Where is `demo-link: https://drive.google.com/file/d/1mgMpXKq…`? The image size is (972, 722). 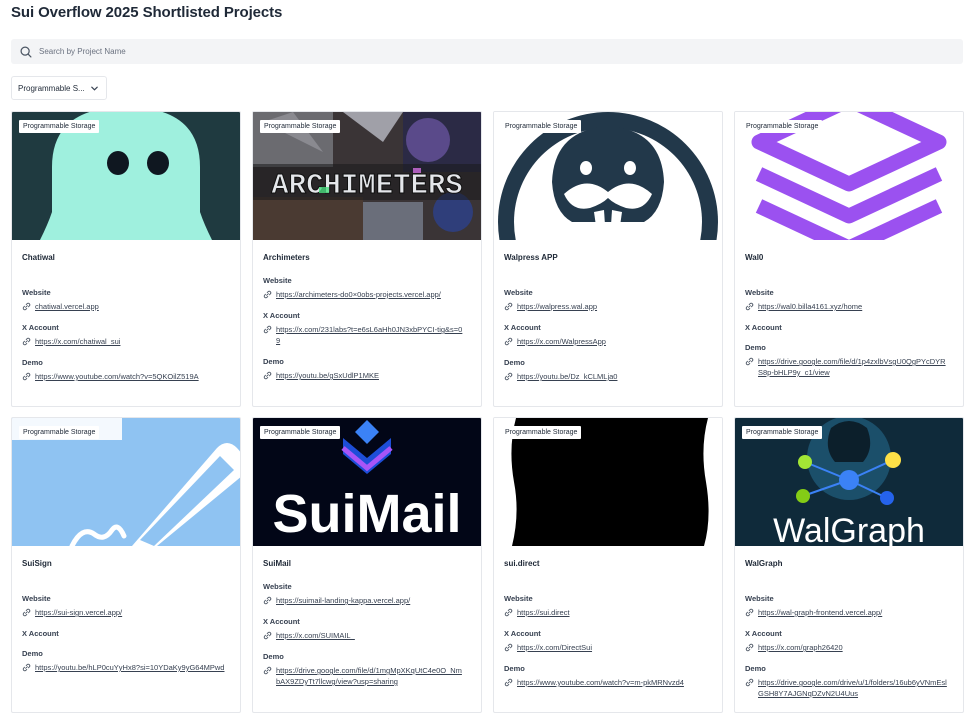 demo-link: https://drive.google.com/file/d/1mgMpXKq… is located at coordinates (371, 676).